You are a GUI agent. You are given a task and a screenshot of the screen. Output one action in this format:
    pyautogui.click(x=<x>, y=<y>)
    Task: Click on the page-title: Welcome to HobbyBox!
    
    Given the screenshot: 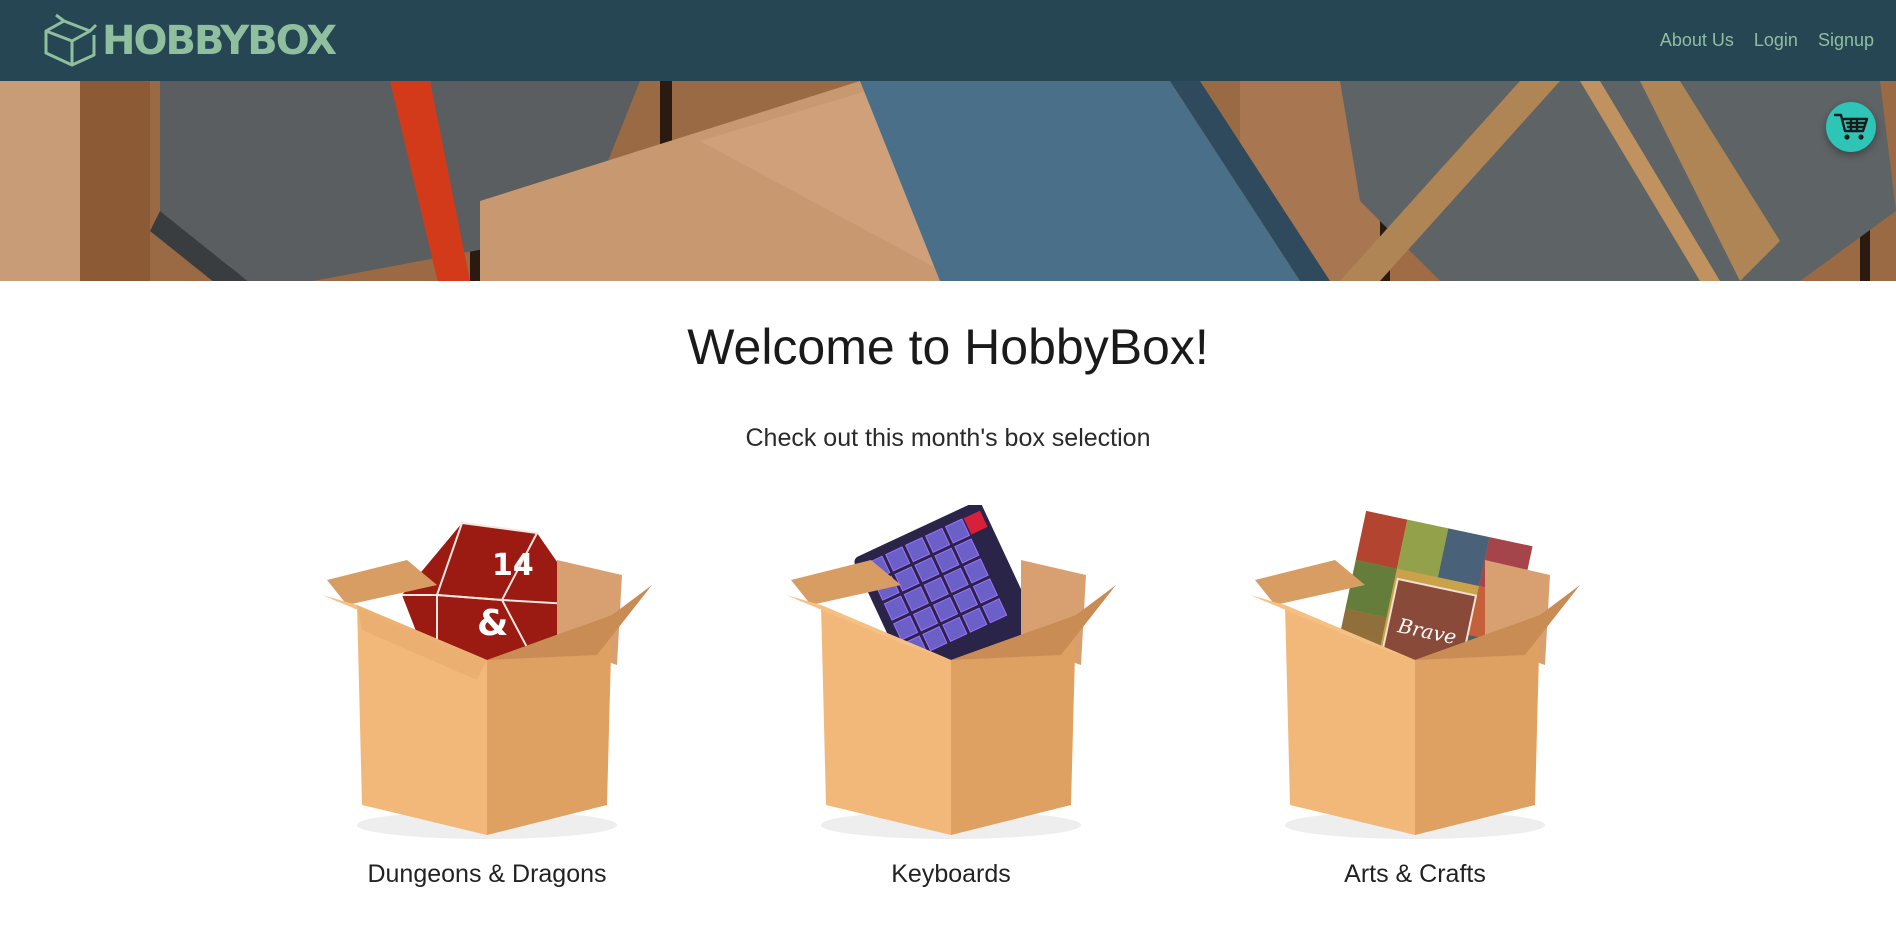 What is the action you would take?
    pyautogui.click(x=948, y=347)
    